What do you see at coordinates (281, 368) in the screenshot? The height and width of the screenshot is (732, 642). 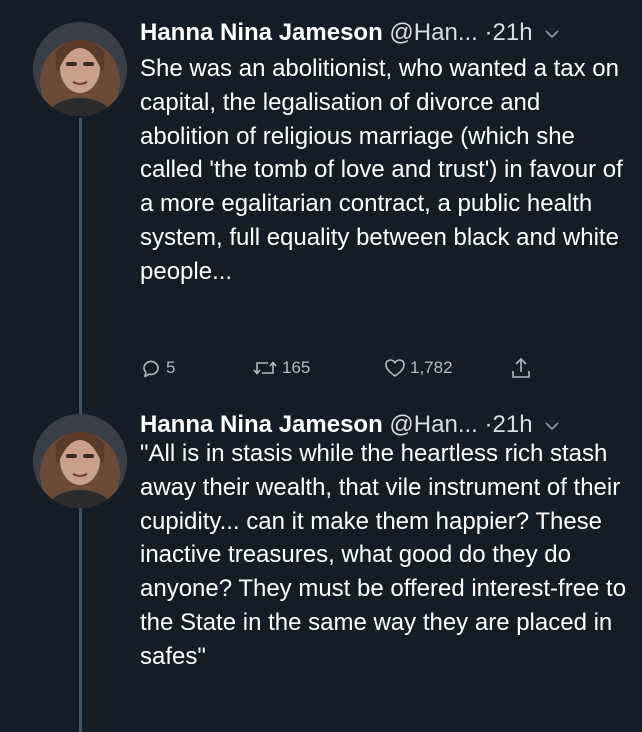 I see `retweet-button: 165` at bounding box center [281, 368].